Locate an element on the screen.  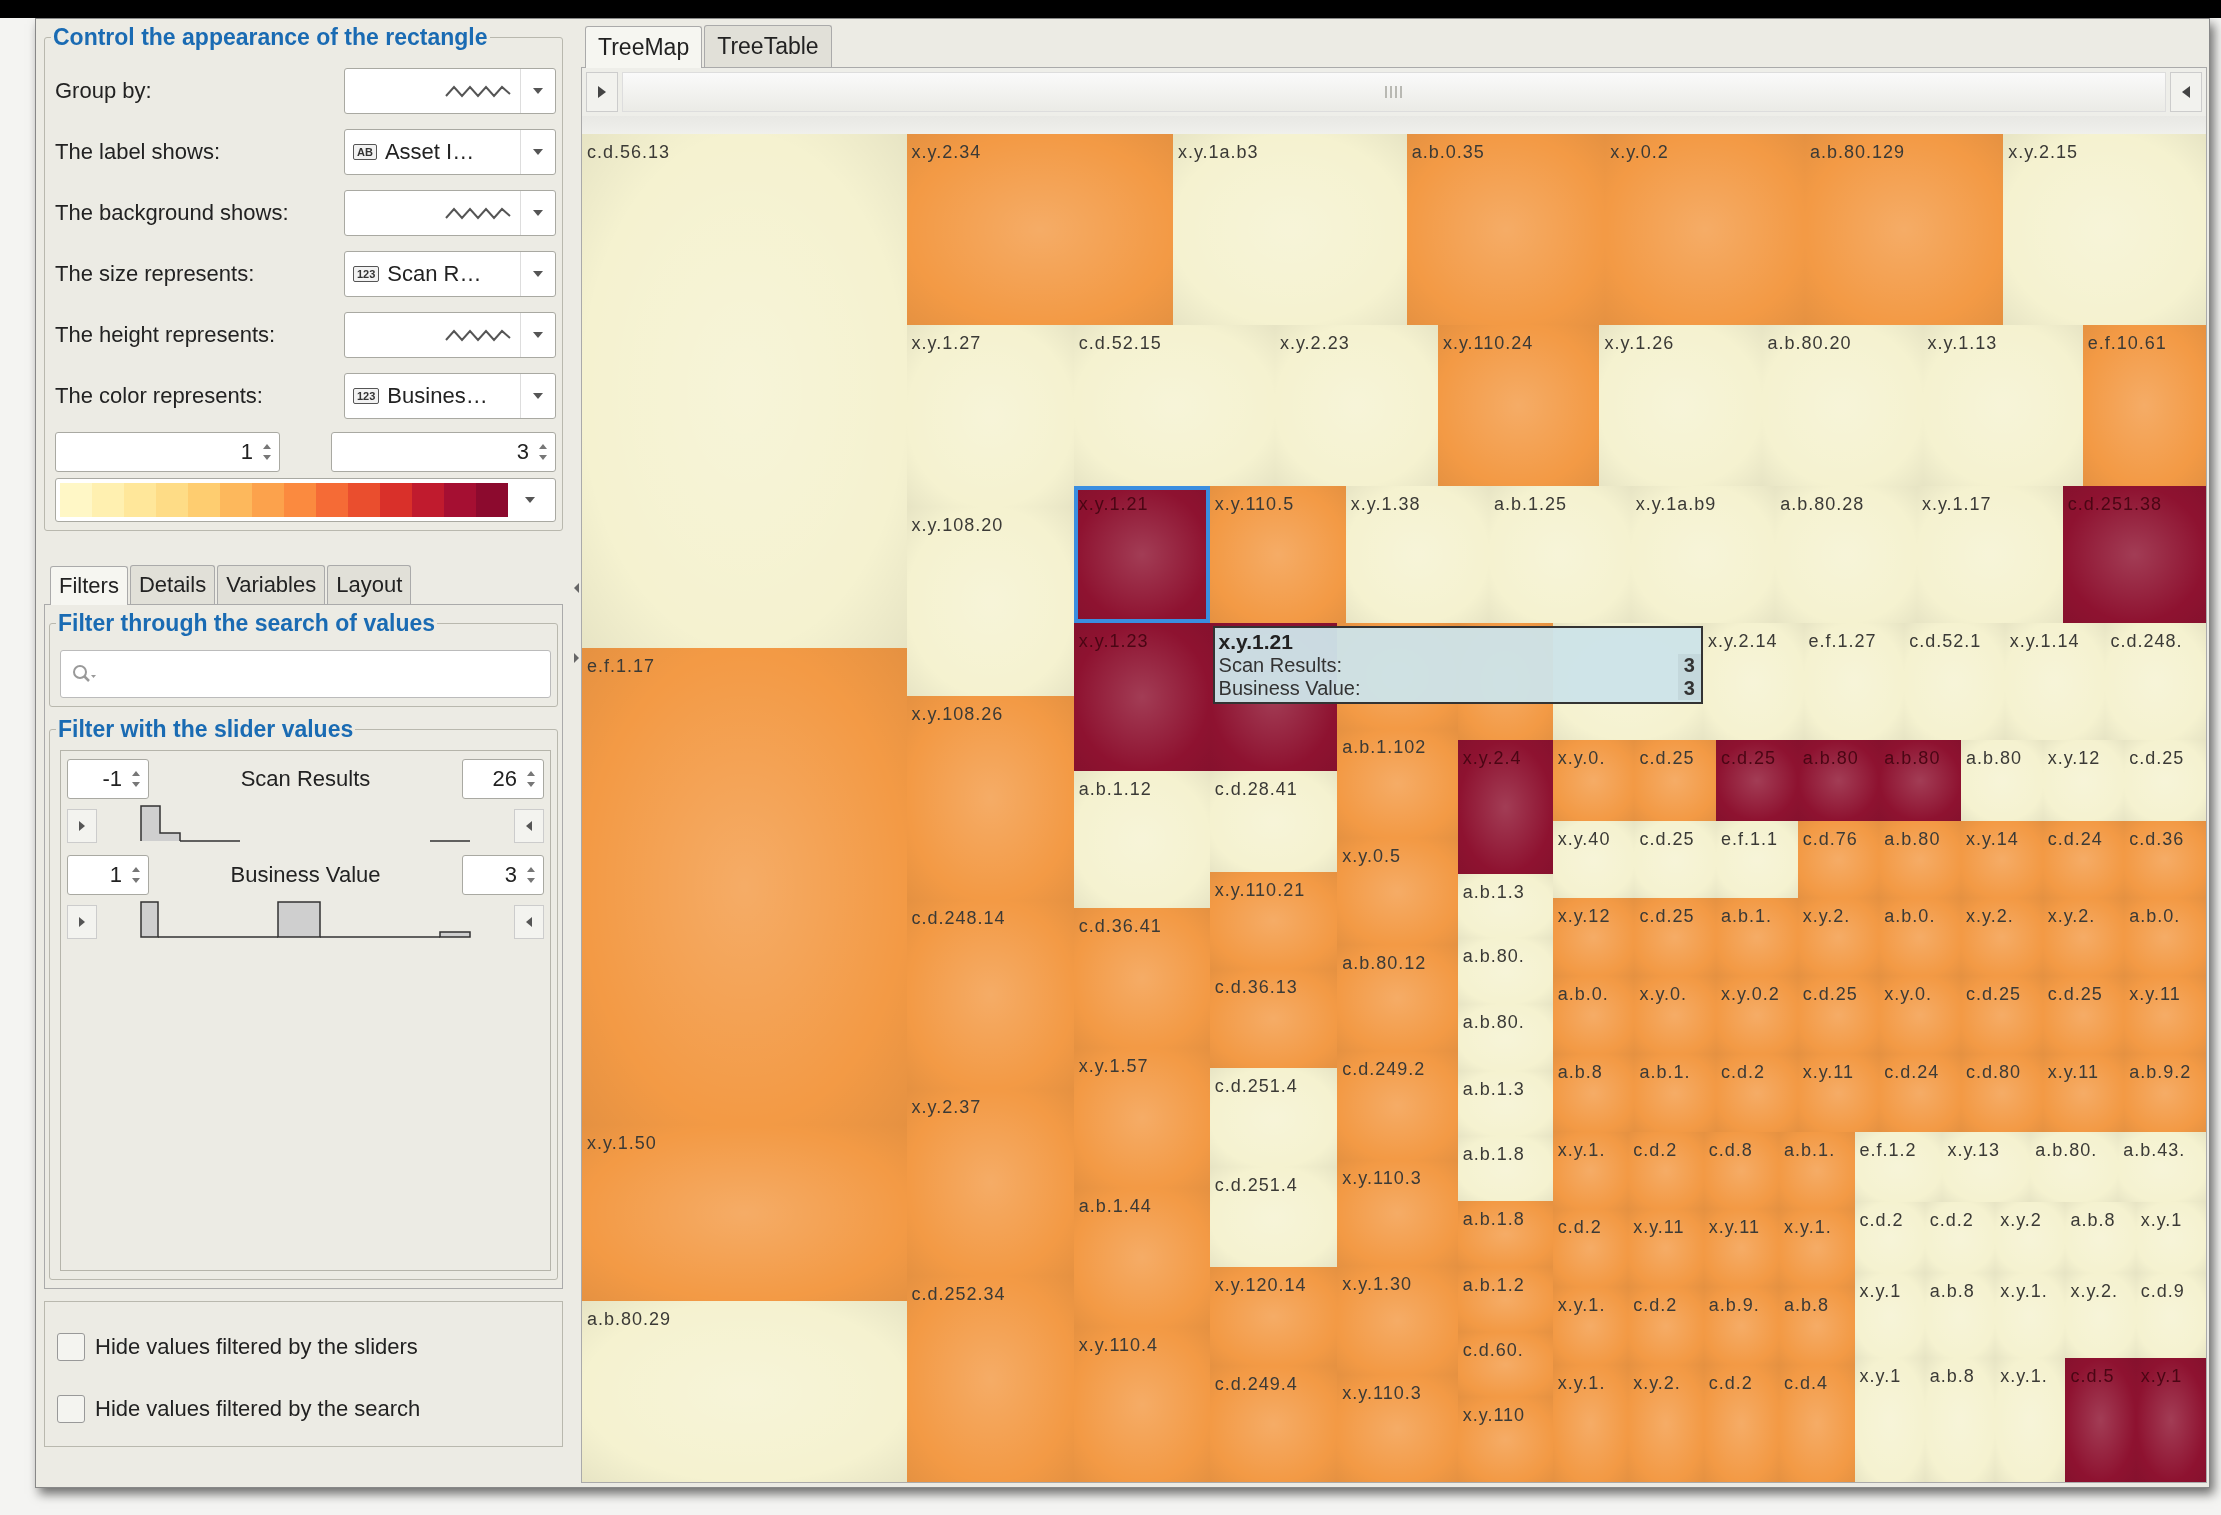
treemap-cell: c.d.56.13 is located at coordinates (744, 391).